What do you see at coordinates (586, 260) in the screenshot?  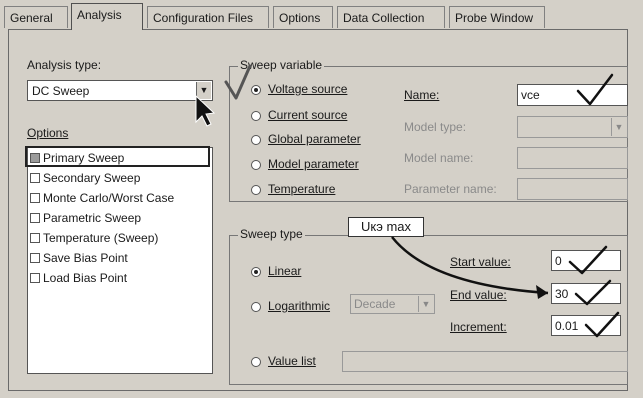 I see `start-value-field: 0` at bounding box center [586, 260].